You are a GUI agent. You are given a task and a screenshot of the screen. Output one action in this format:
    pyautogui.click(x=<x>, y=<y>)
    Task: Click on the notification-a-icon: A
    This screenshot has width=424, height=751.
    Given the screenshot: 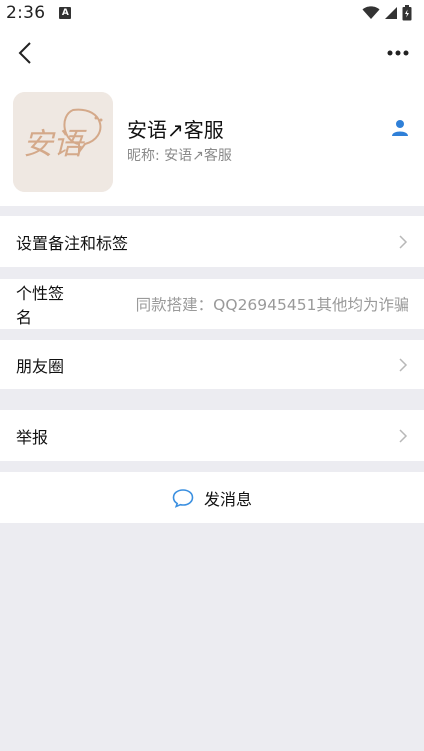 What is the action you would take?
    pyautogui.click(x=65, y=13)
    